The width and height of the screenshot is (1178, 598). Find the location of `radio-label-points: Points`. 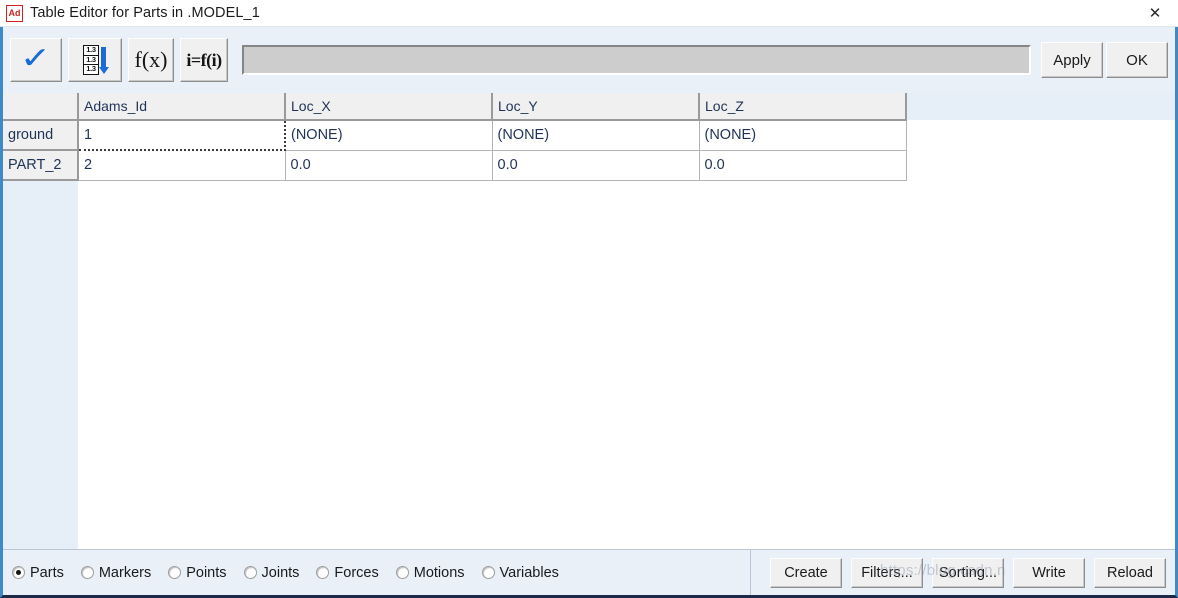

radio-label-points: Points is located at coordinates (206, 572).